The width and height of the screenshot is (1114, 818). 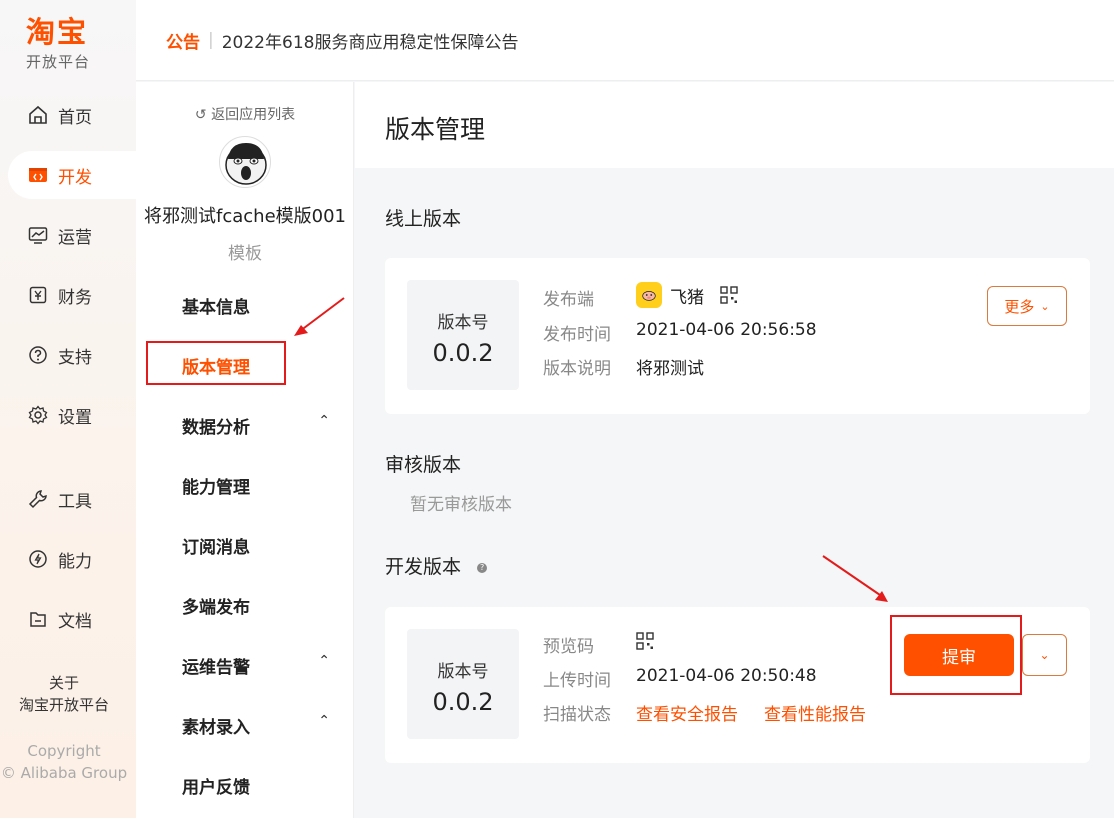 I want to click on fliggy-icon, so click(x=649, y=295).